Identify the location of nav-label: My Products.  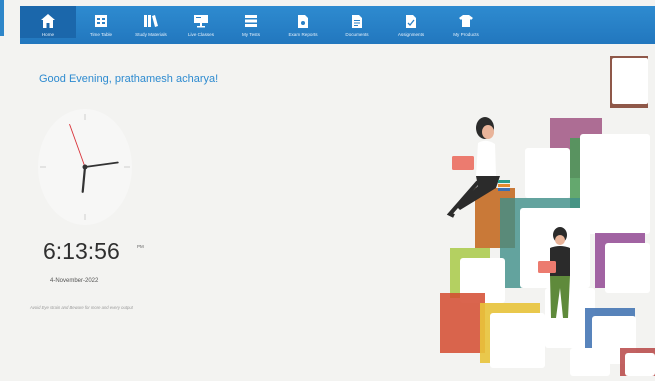
(466, 34).